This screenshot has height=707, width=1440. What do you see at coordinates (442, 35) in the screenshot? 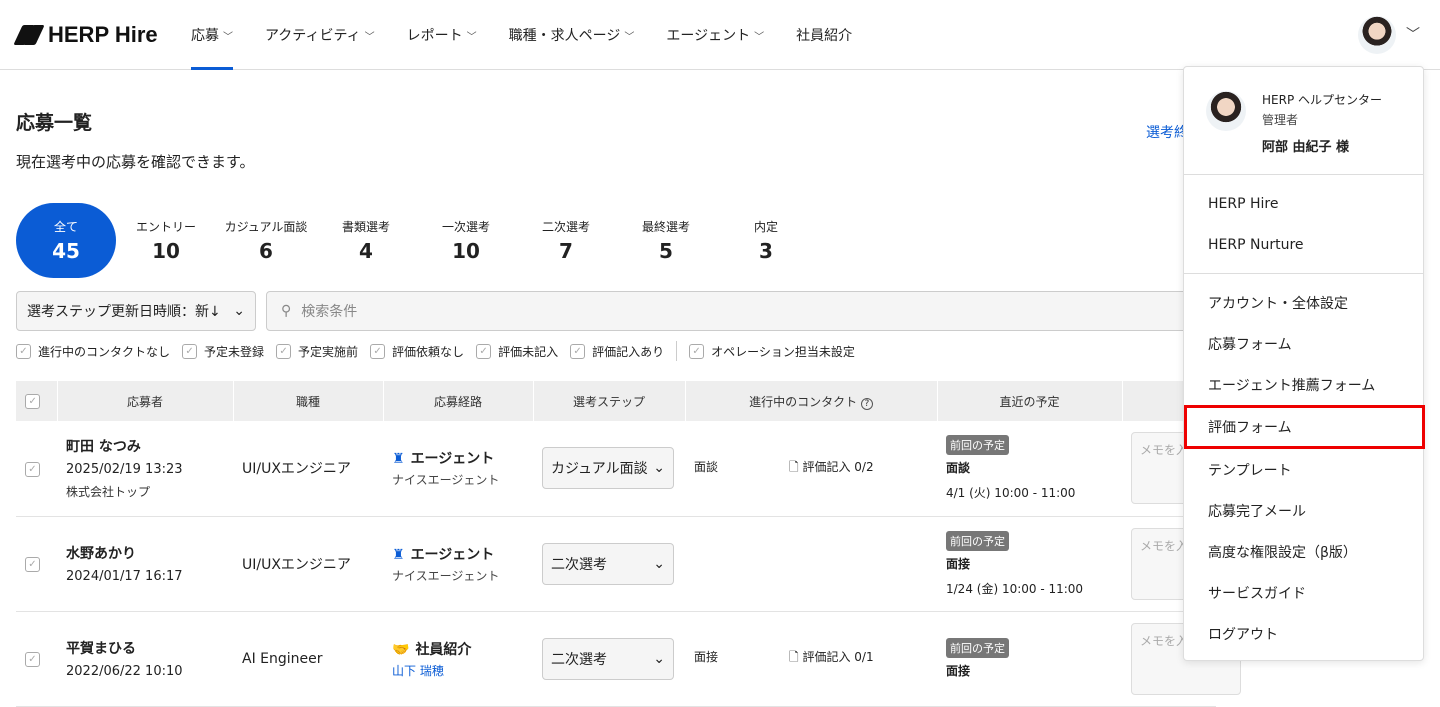
I see `nav-report: レポート ﹀` at bounding box center [442, 35].